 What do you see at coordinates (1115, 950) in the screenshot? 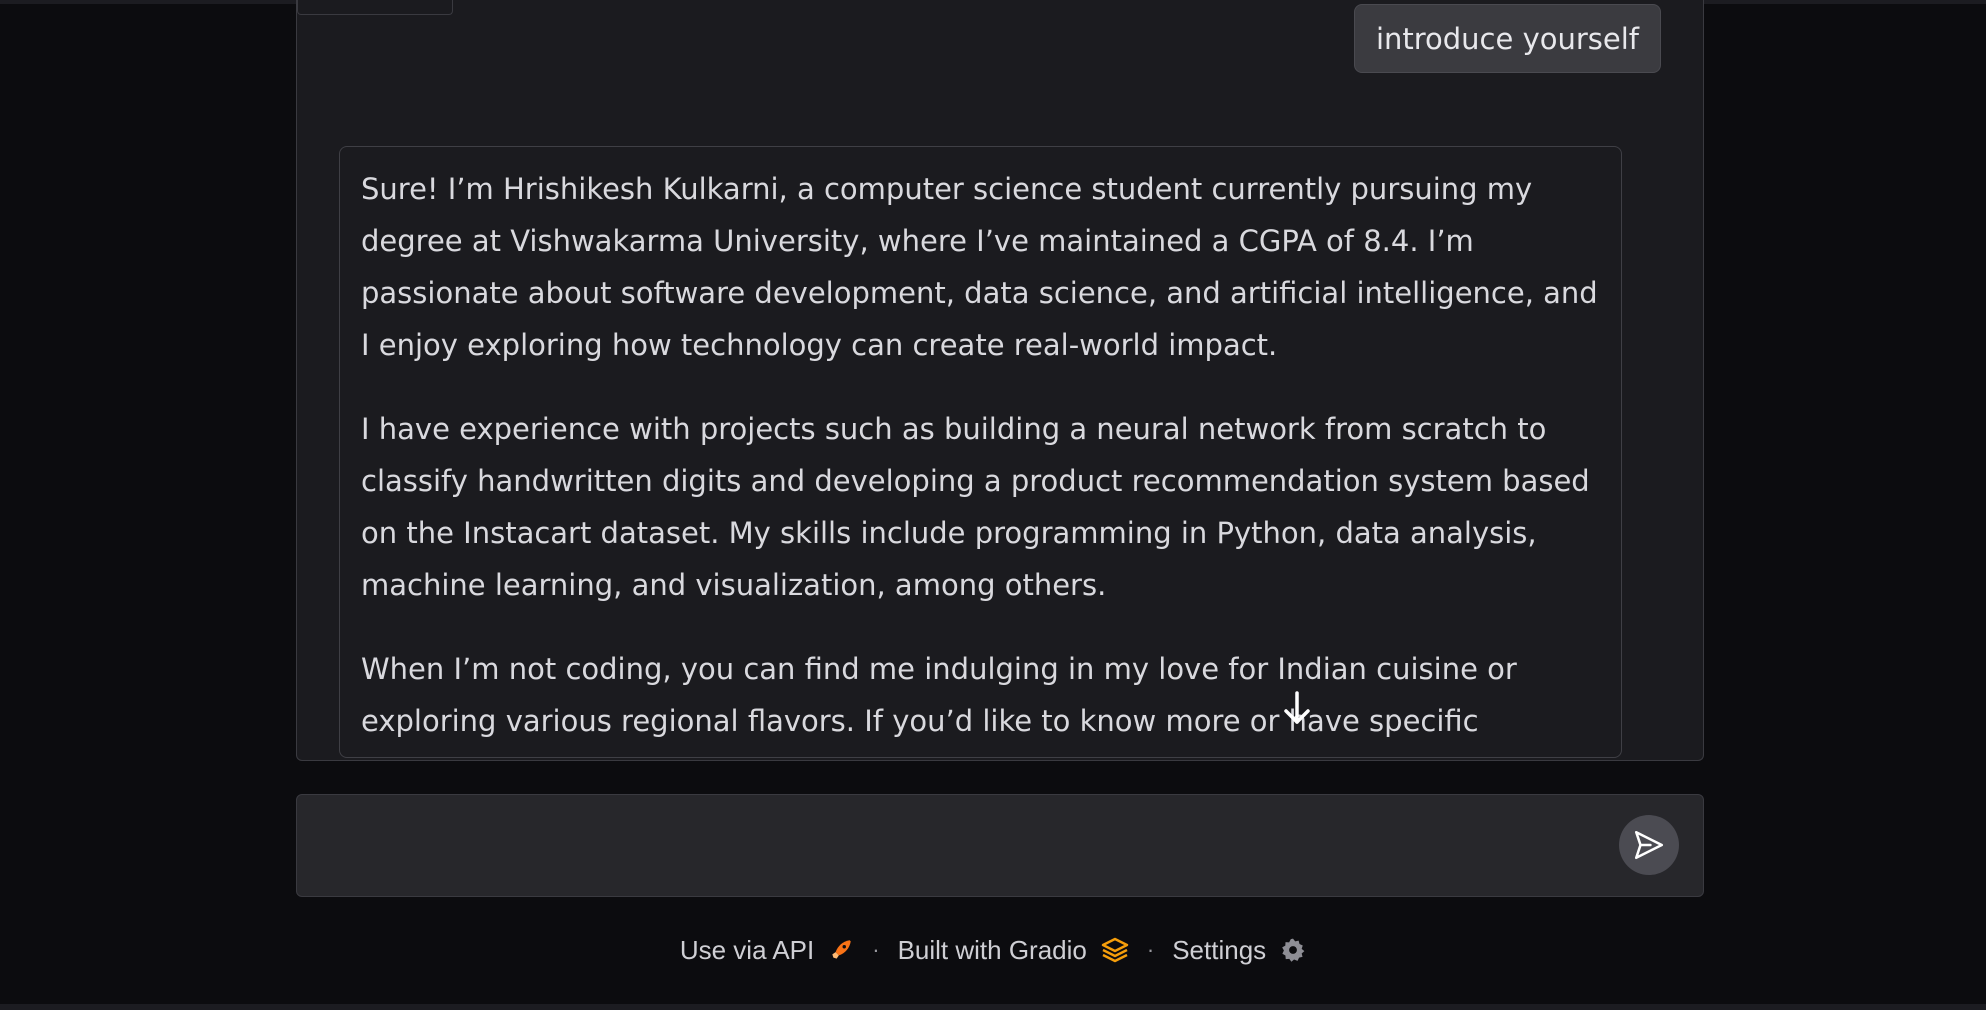
I see `gradio-logo-icon` at bounding box center [1115, 950].